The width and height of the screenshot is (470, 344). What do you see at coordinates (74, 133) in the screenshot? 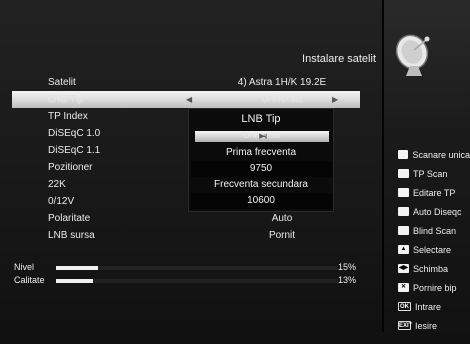
I see `row-label: DiSEqC 1.0` at bounding box center [74, 133].